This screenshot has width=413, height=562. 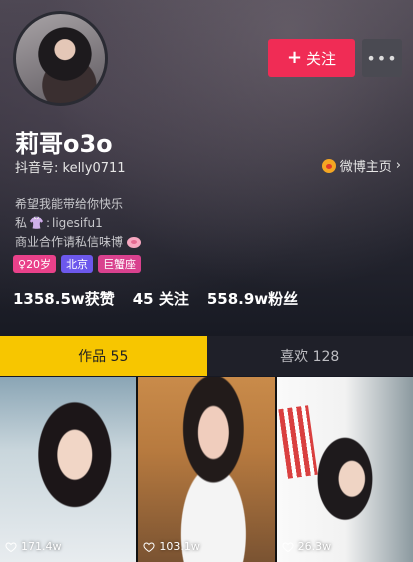 I want to click on plus-icon: +, so click(x=294, y=57).